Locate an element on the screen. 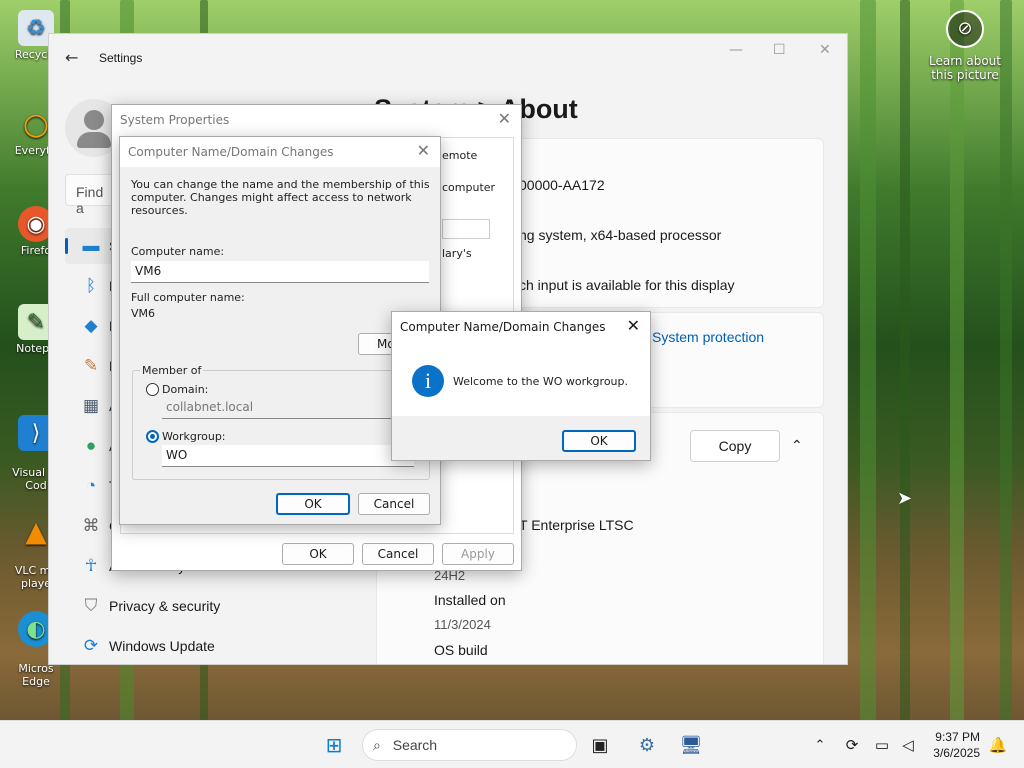 The image size is (1024, 768). accessibility-icon: ☥ is located at coordinates (91, 565).